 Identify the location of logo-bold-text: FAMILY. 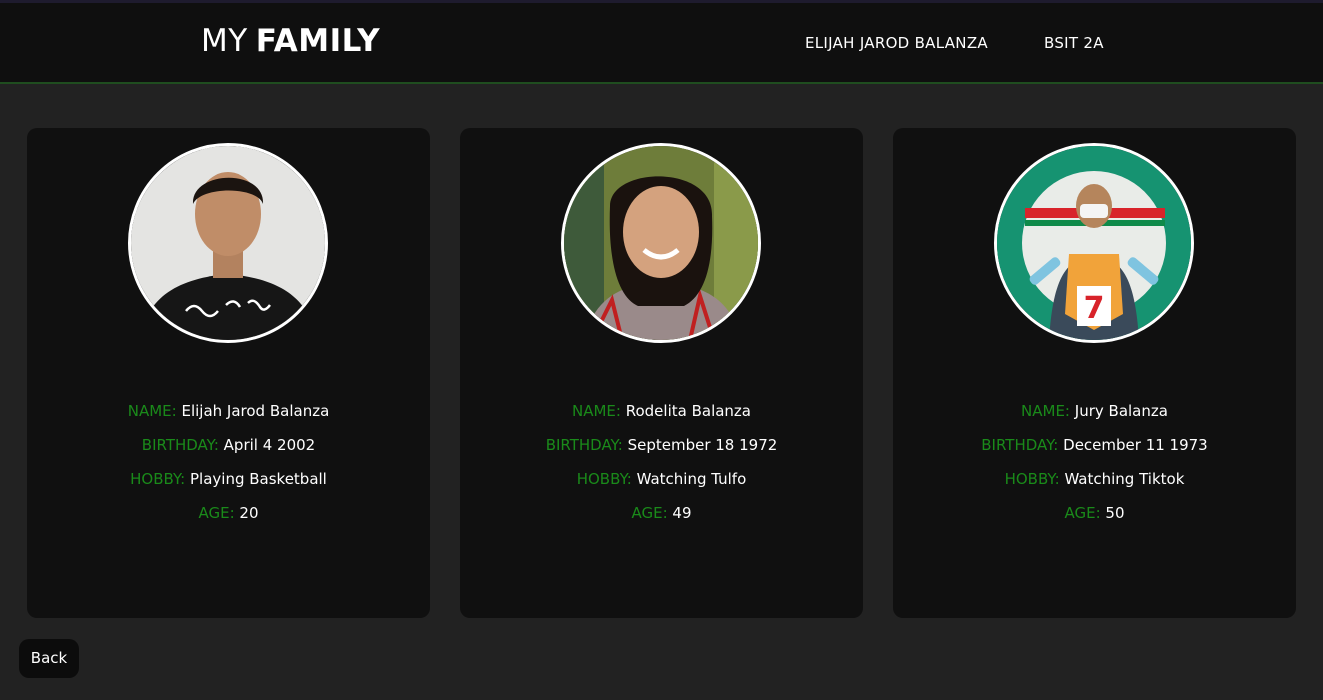
(318, 41).